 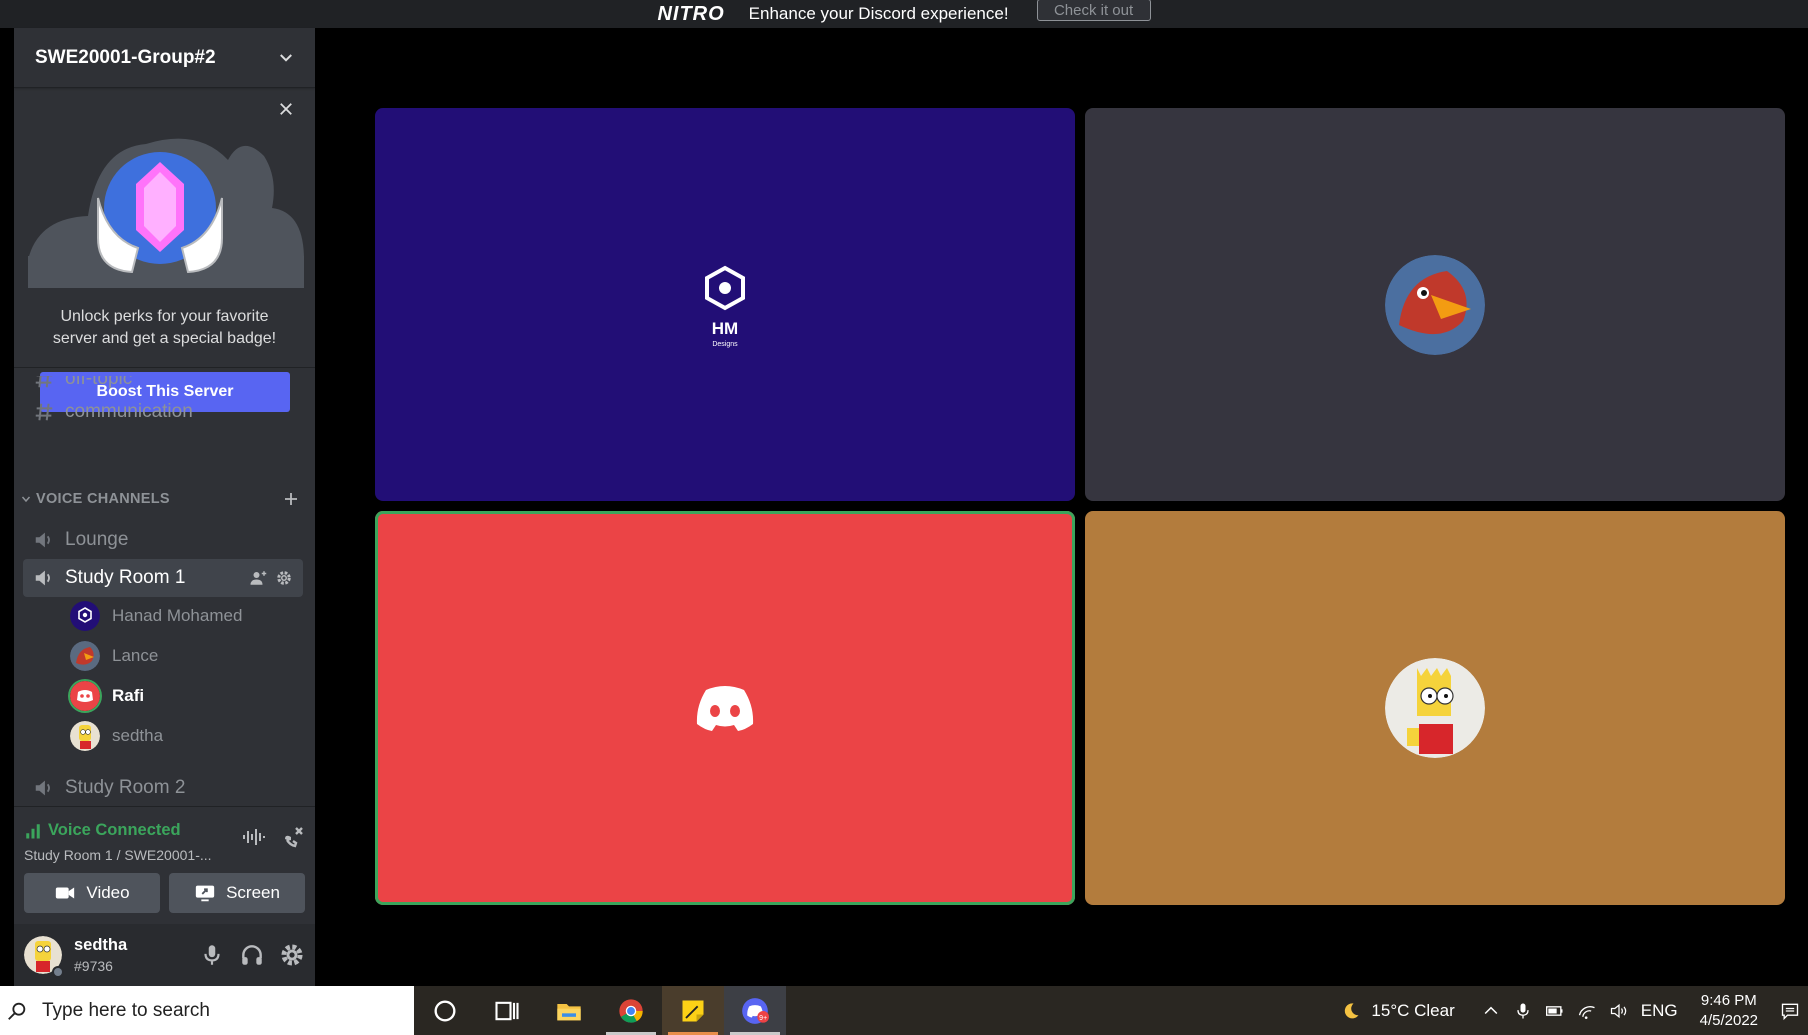 I want to click on disconnect-icon, so click(x=293, y=837).